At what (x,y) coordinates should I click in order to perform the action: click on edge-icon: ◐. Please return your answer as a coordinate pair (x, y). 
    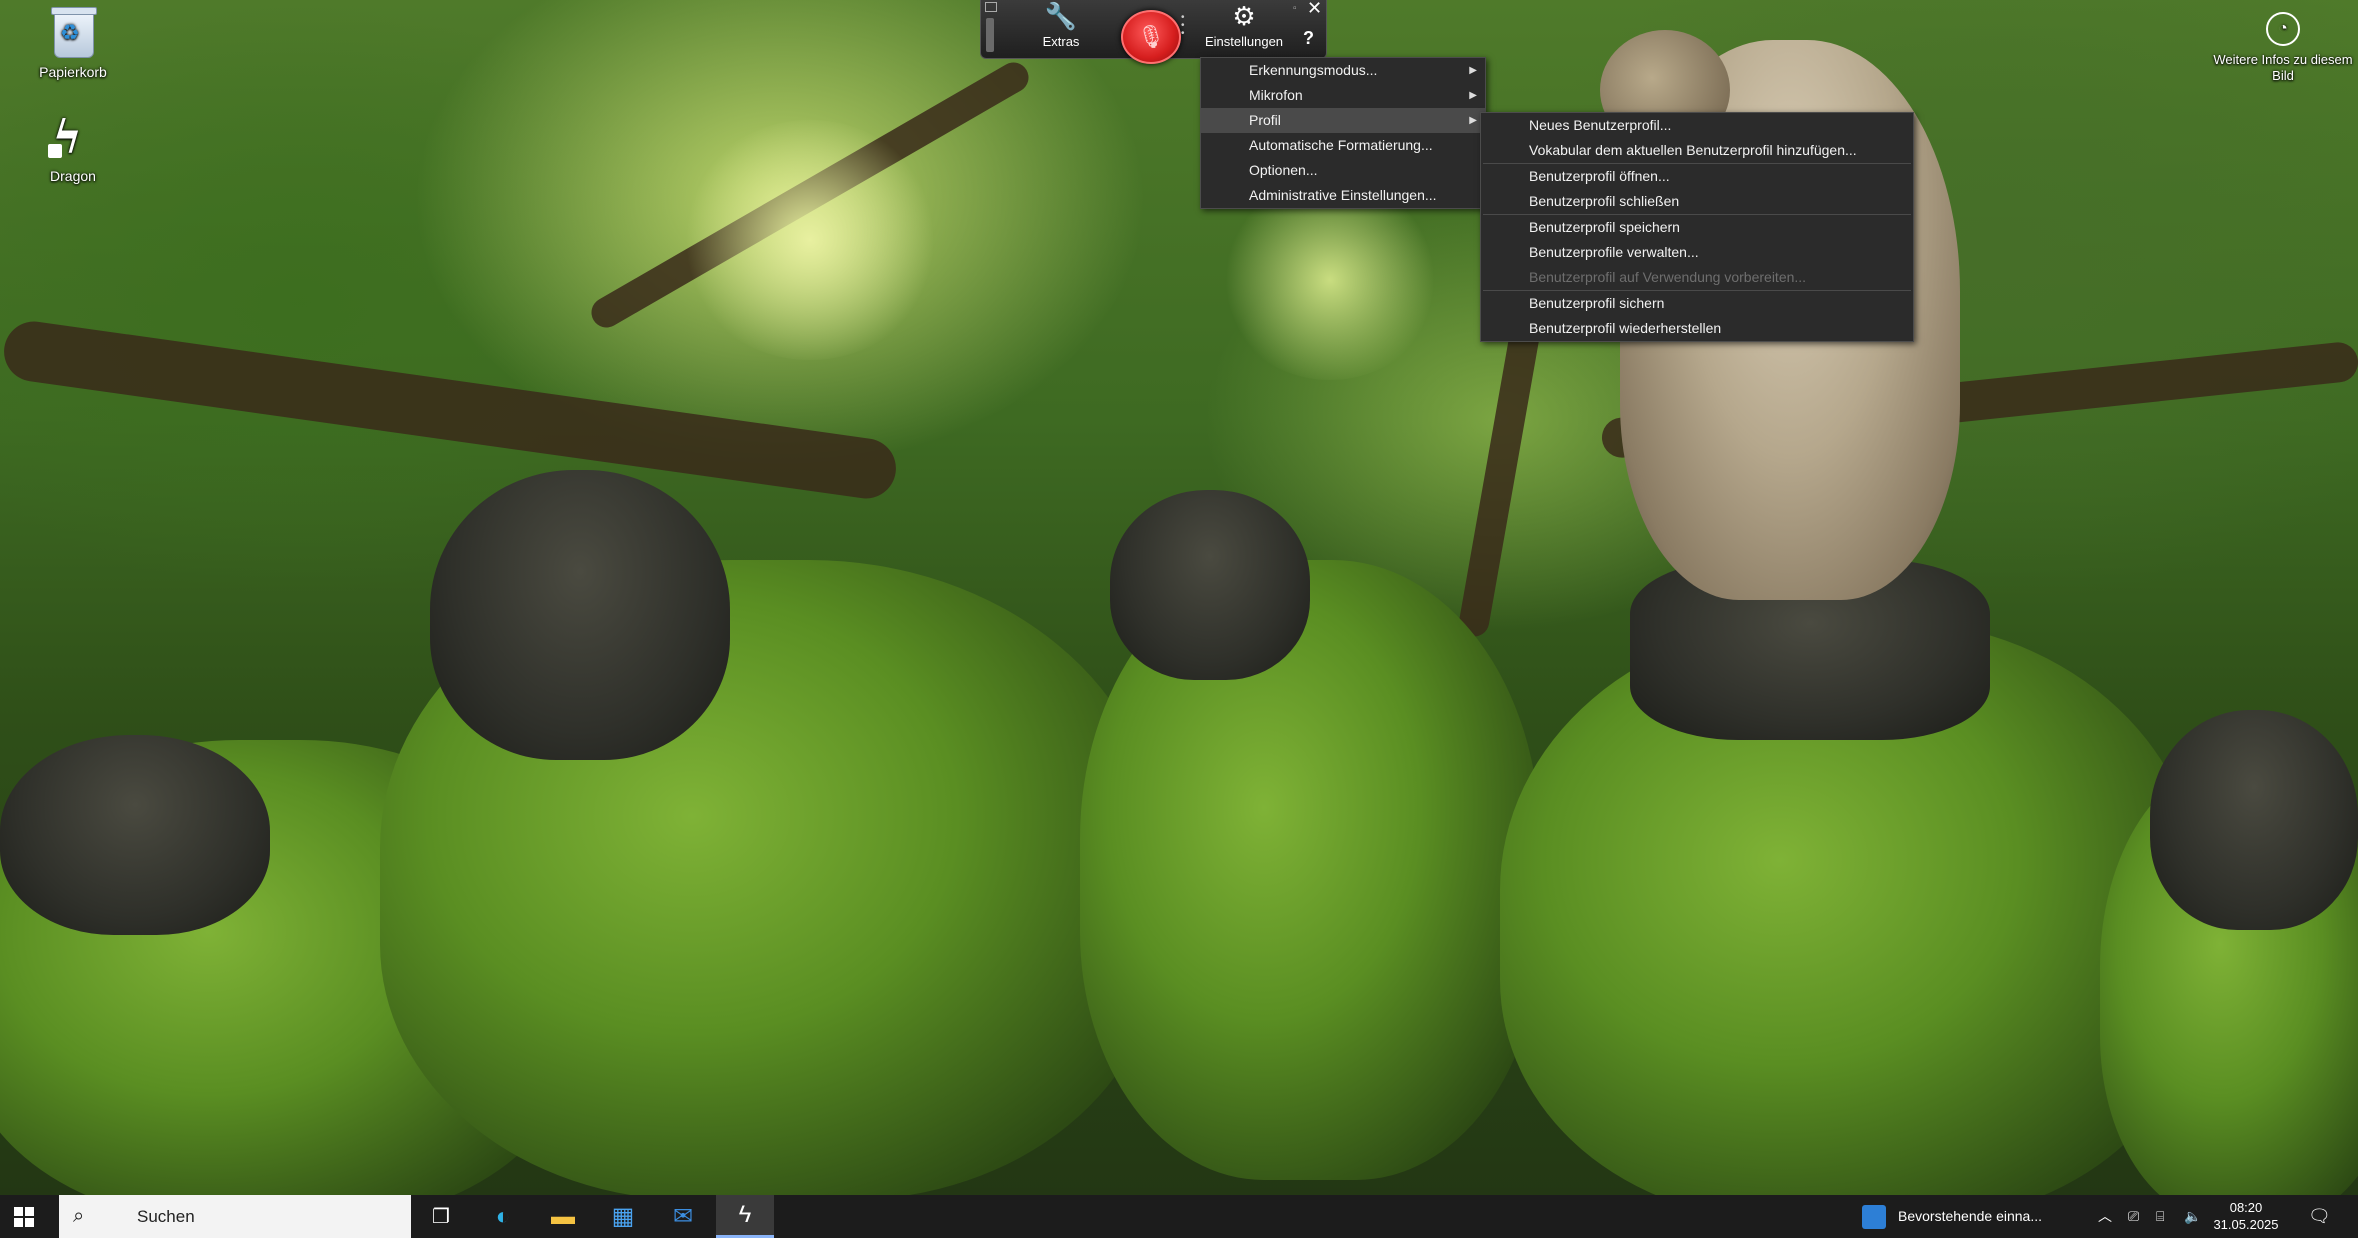
    Looking at the image, I should click on (503, 1216).